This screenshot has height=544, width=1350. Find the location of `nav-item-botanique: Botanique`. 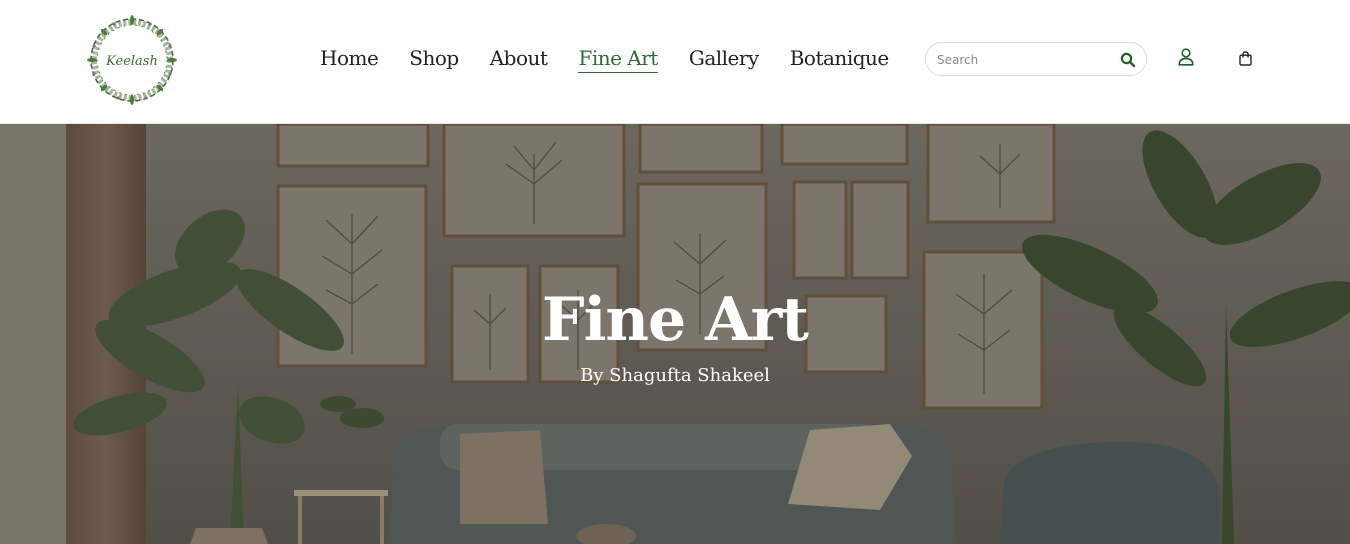

nav-item-botanique: Botanique is located at coordinates (840, 58).